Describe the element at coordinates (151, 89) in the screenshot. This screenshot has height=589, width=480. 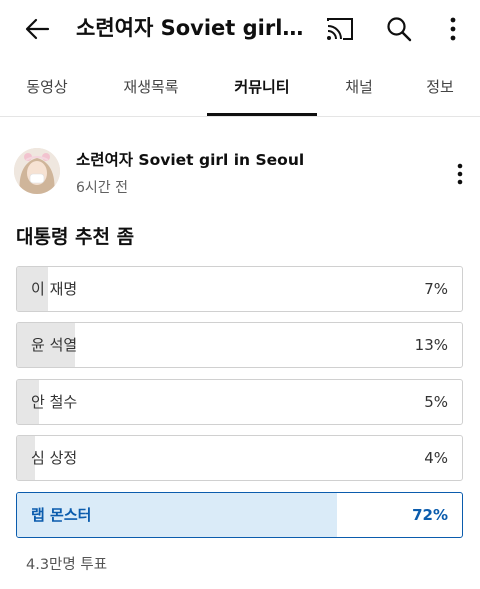
I see `tab-playlists: 재생목록` at that location.